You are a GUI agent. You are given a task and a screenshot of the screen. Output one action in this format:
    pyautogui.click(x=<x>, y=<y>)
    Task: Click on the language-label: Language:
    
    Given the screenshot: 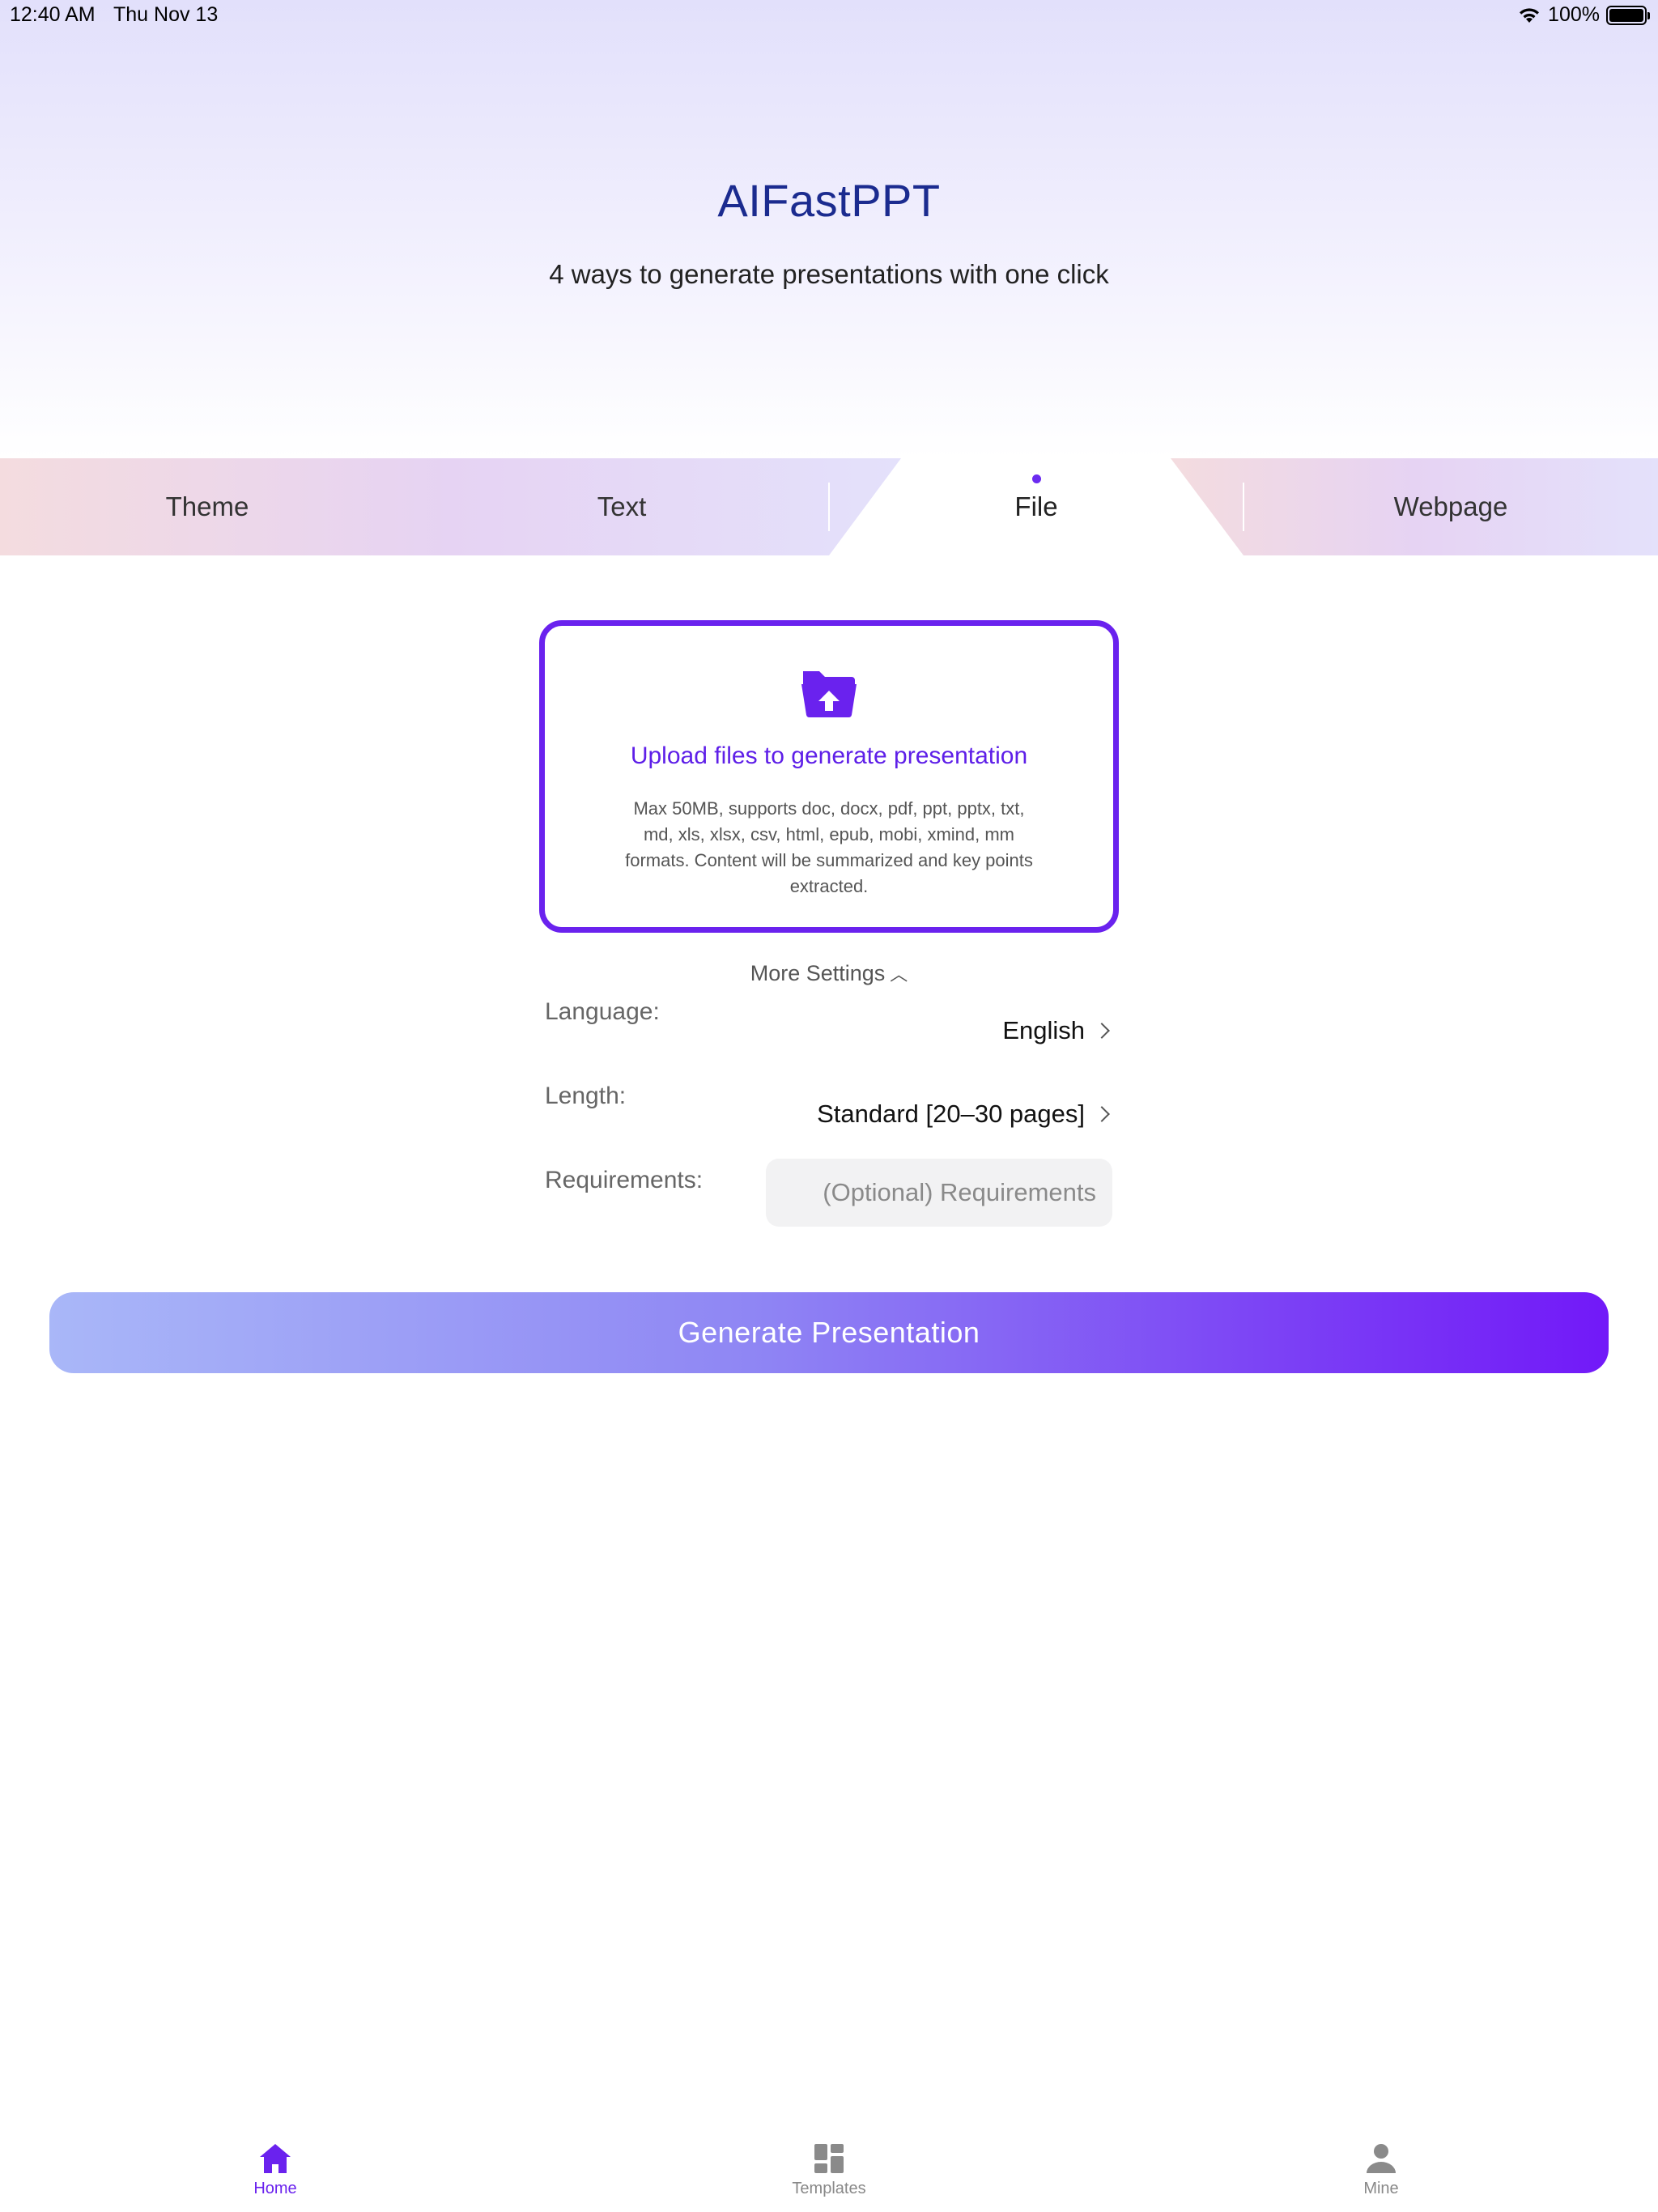 What is the action you would take?
    pyautogui.click(x=602, y=1011)
    